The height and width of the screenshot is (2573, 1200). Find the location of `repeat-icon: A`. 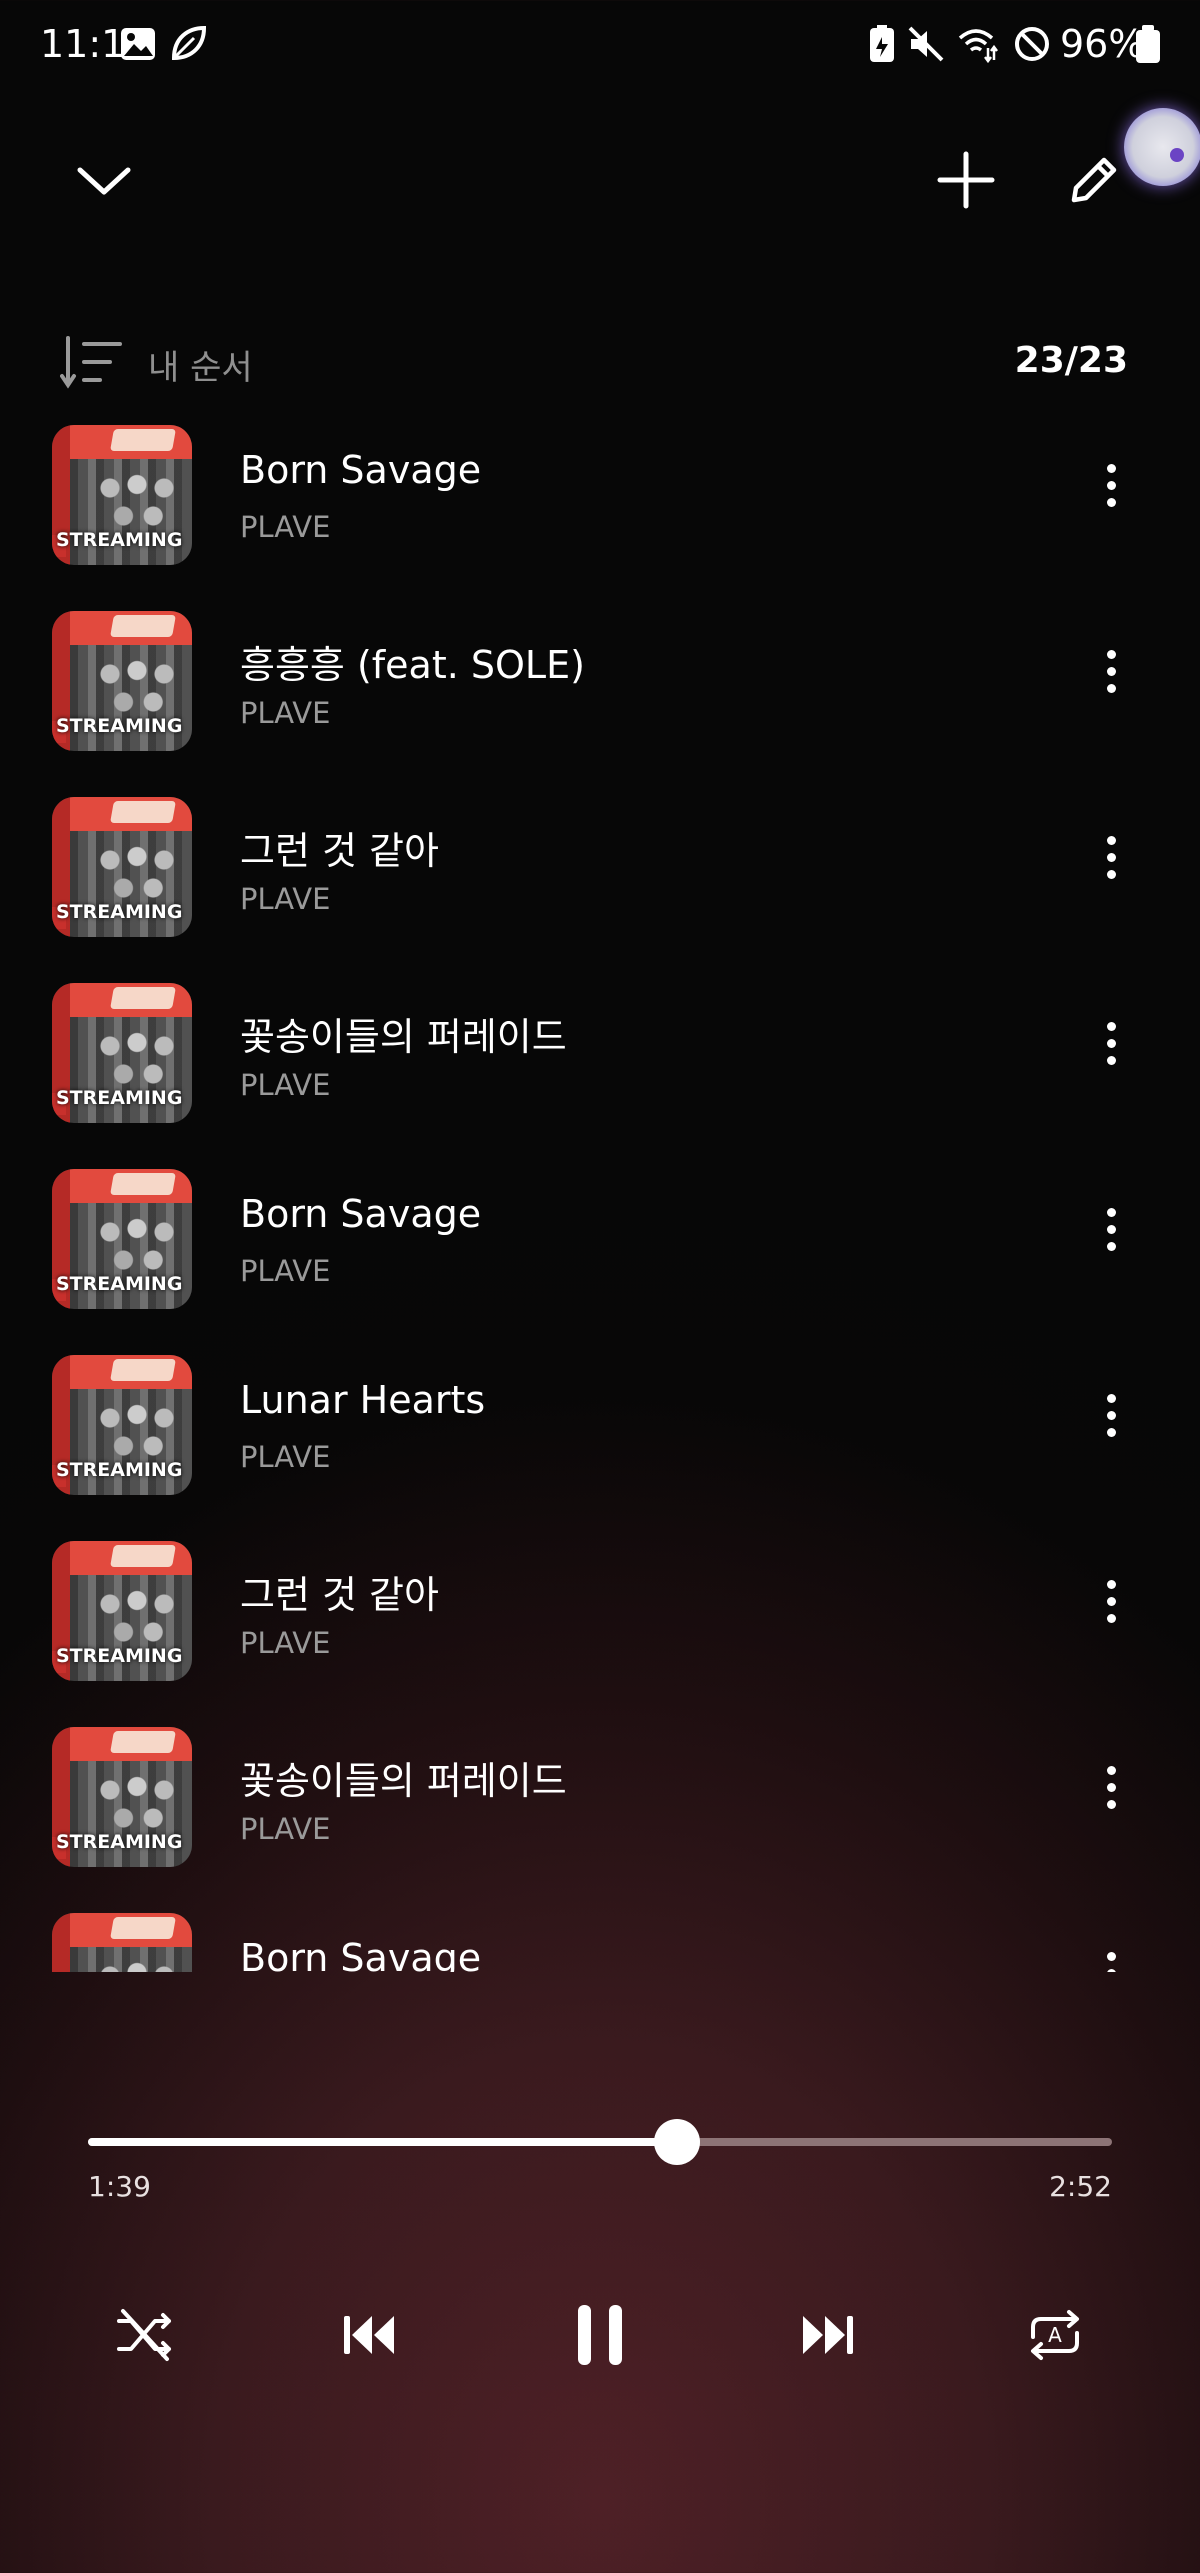

repeat-icon: A is located at coordinates (1055, 2335).